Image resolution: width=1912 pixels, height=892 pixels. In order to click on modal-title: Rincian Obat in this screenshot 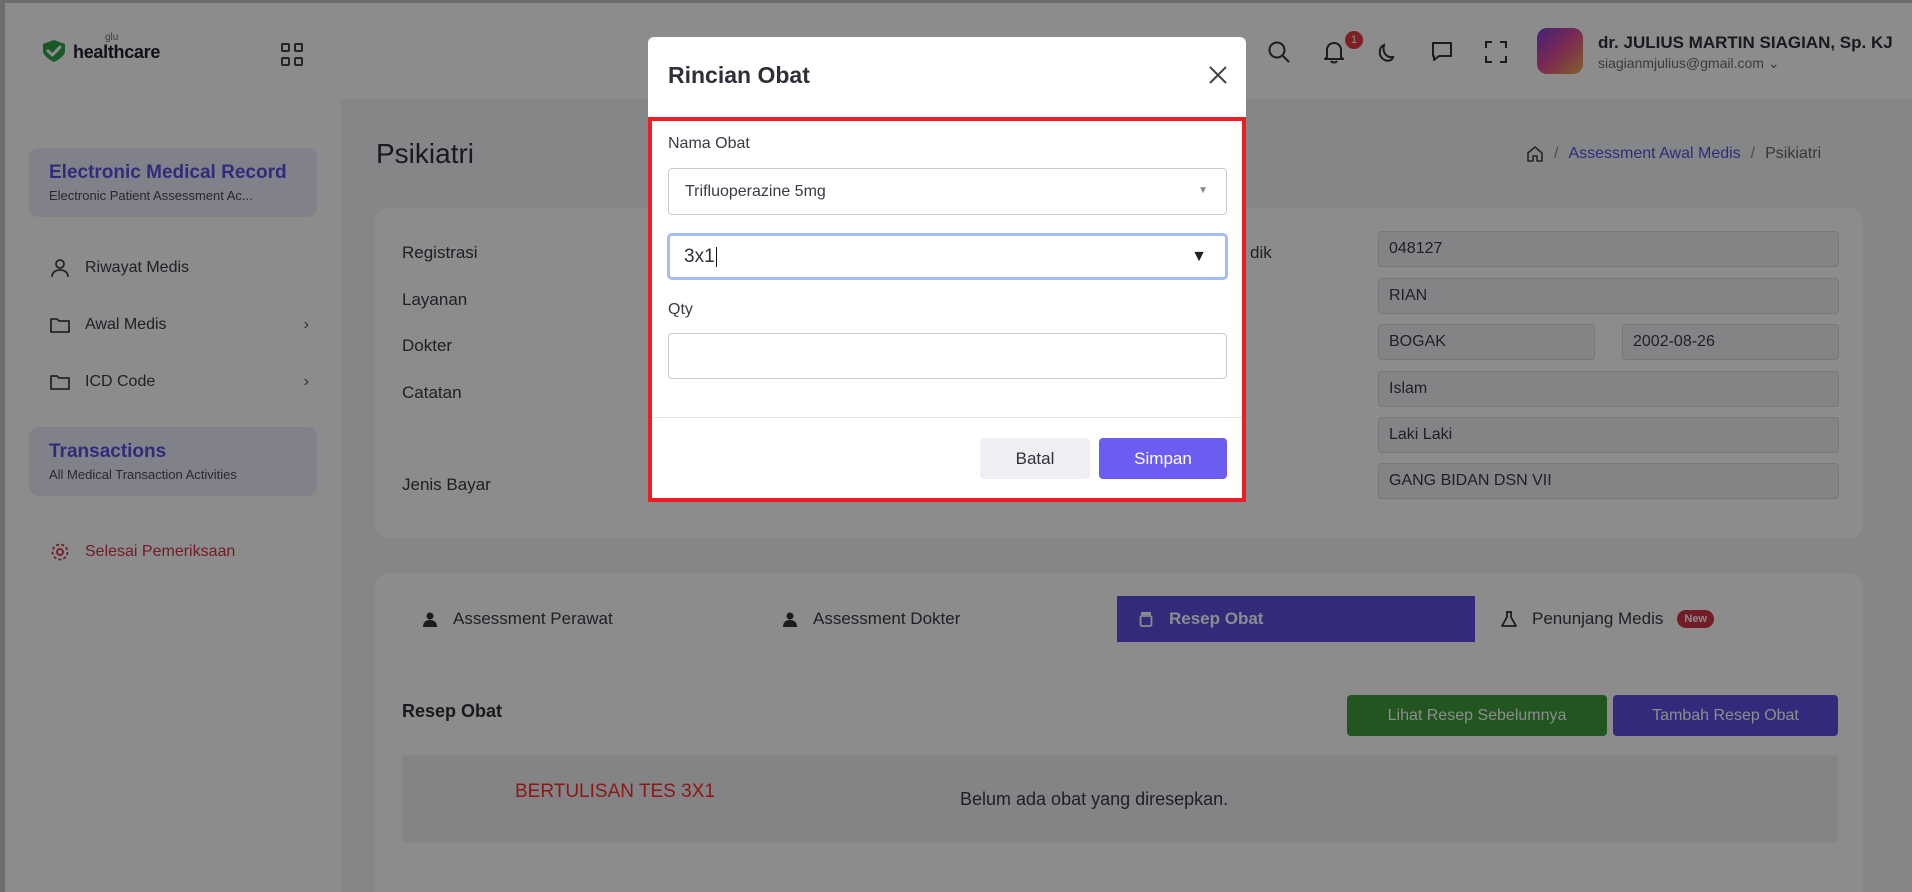, I will do `click(739, 75)`.